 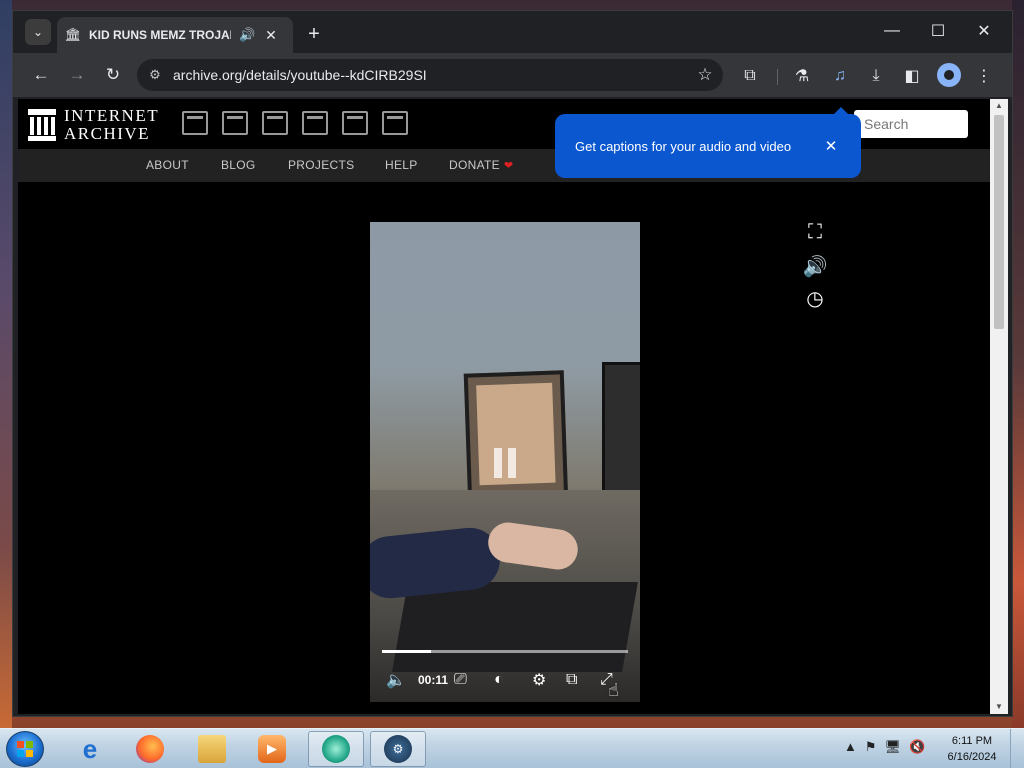 I want to click on media-player-icon: ▶, so click(x=272, y=749).